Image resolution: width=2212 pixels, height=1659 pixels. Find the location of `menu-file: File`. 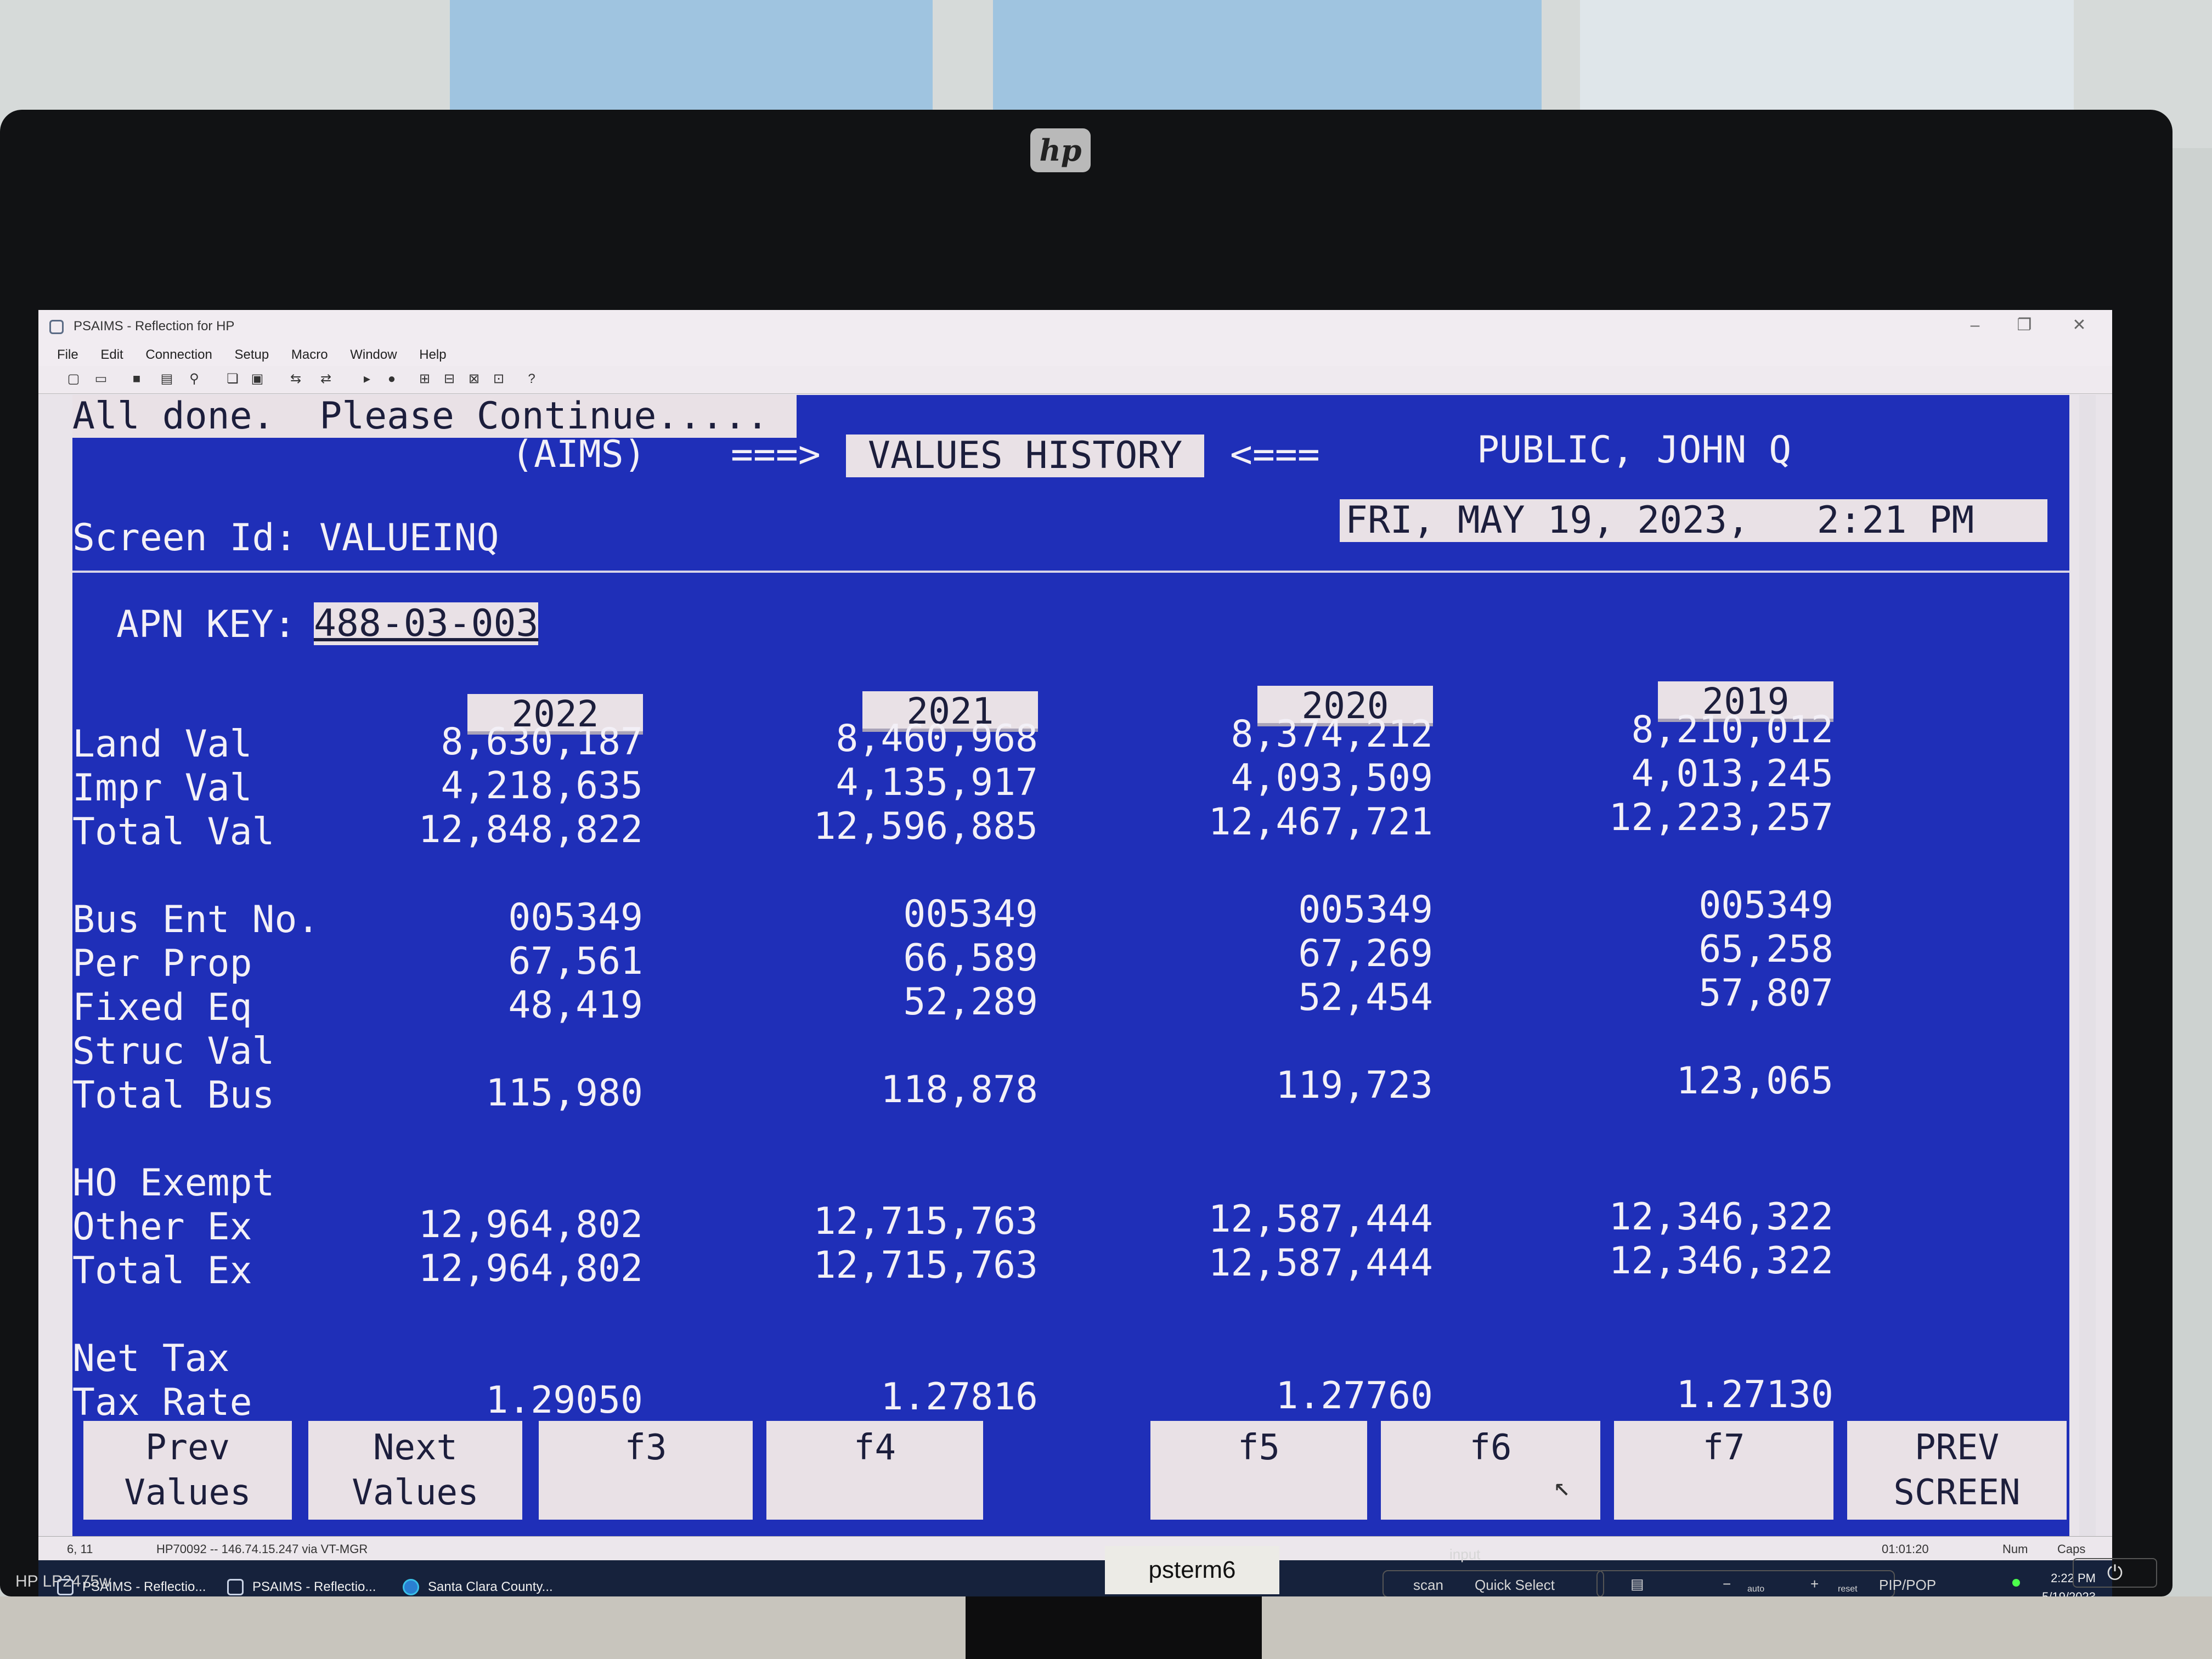

menu-file: File is located at coordinates (68, 355).